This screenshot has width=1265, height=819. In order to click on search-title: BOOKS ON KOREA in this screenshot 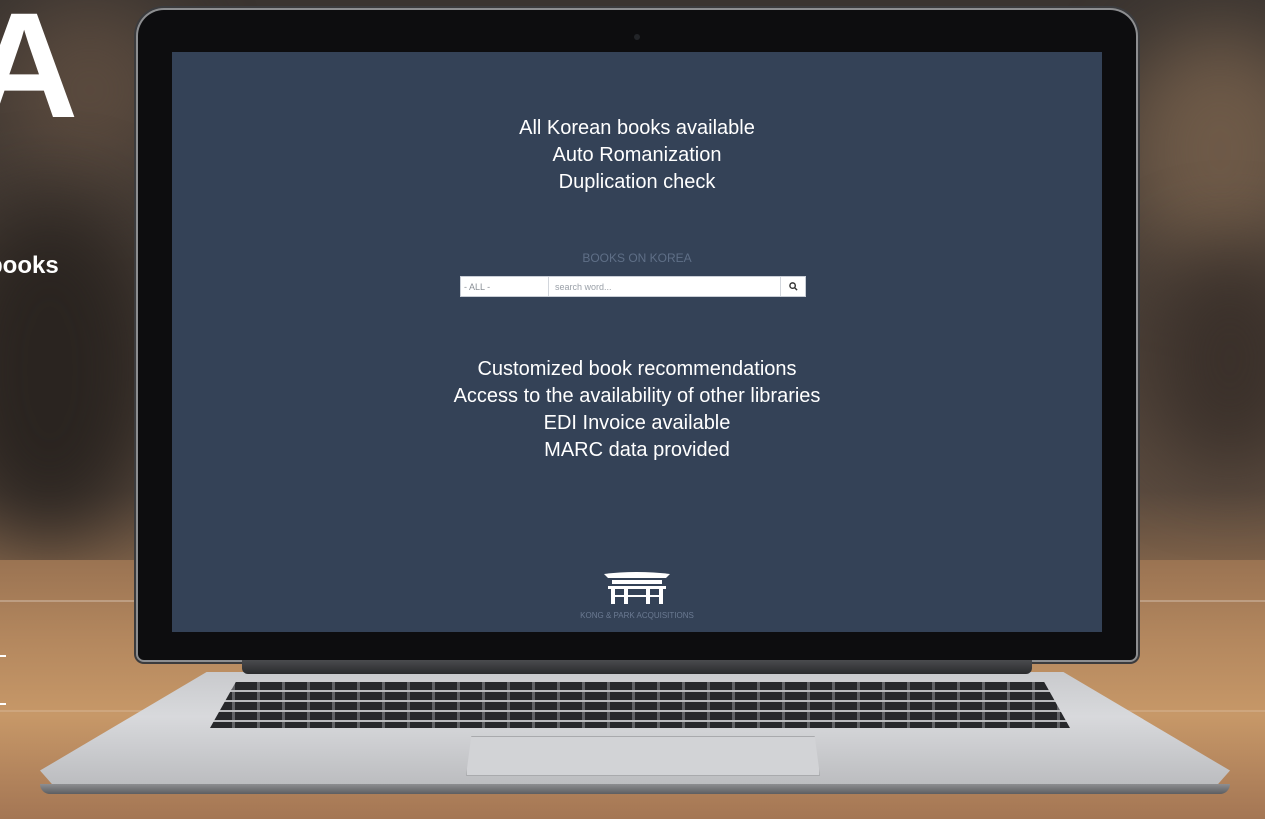, I will do `click(637, 258)`.